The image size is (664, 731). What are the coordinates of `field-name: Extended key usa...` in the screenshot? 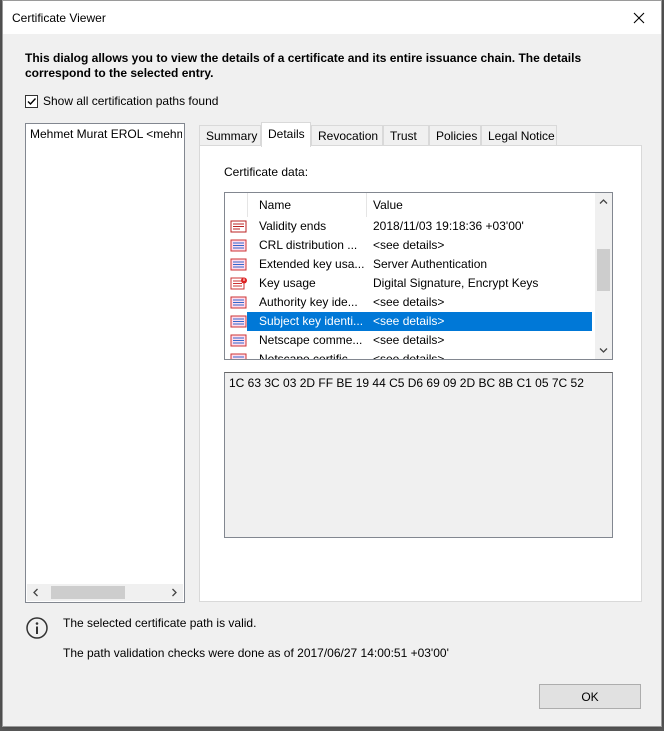 It's located at (312, 264).